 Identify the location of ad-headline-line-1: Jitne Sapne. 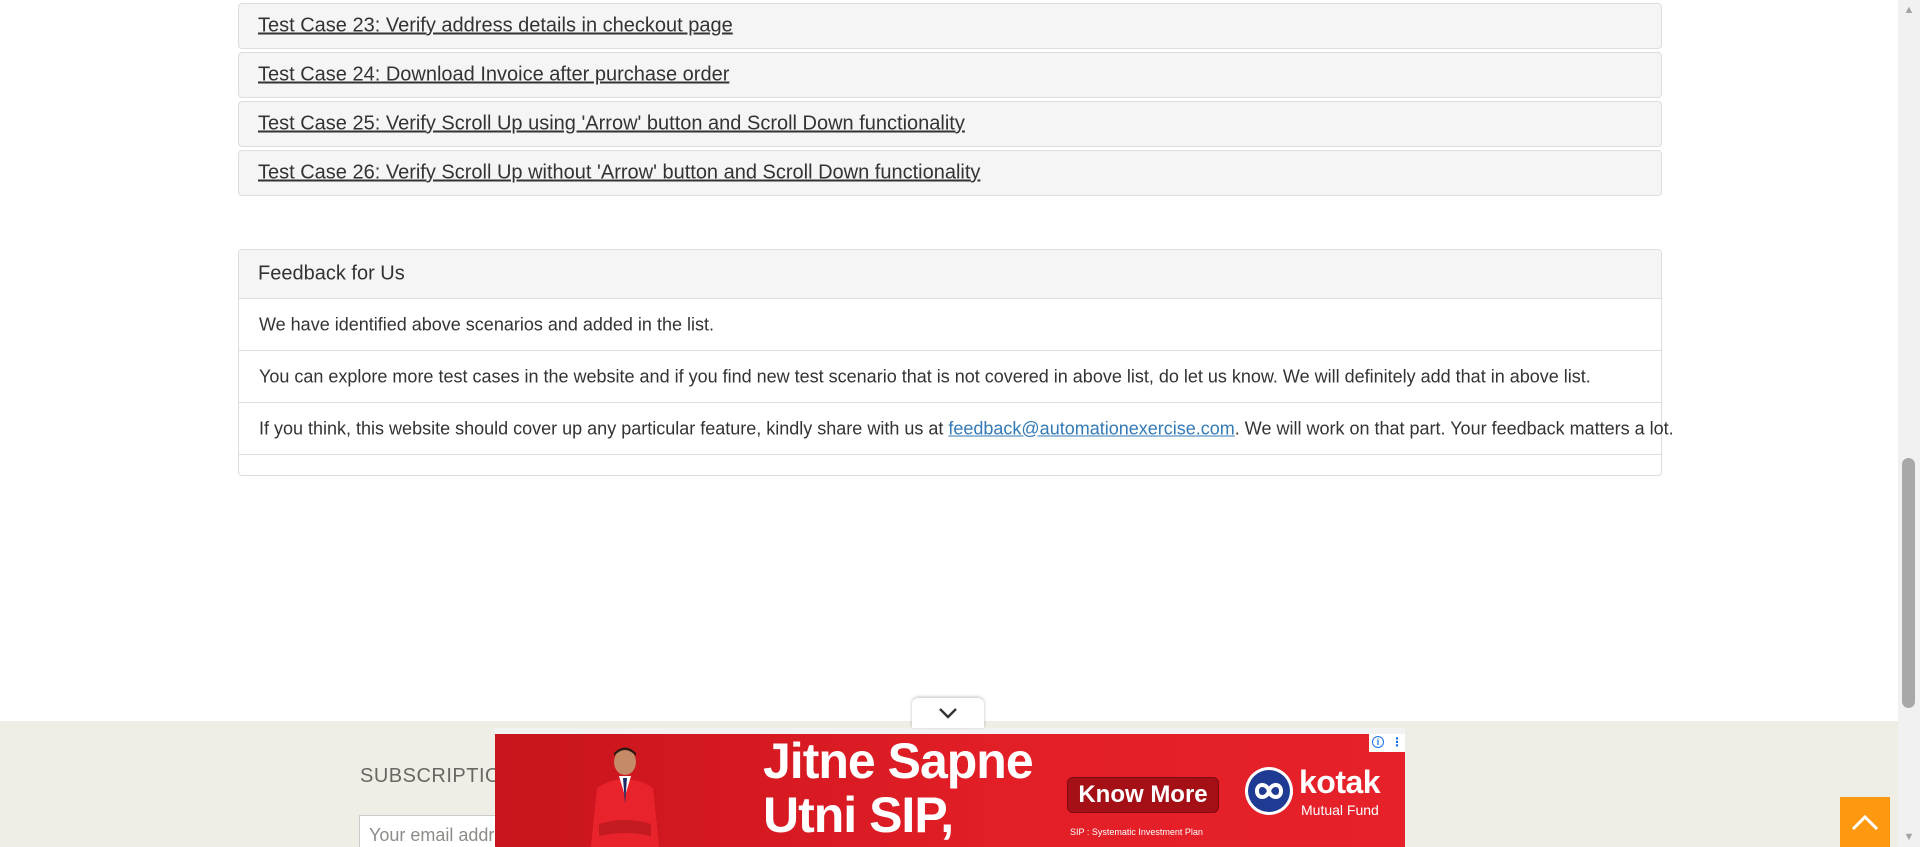
(898, 761).